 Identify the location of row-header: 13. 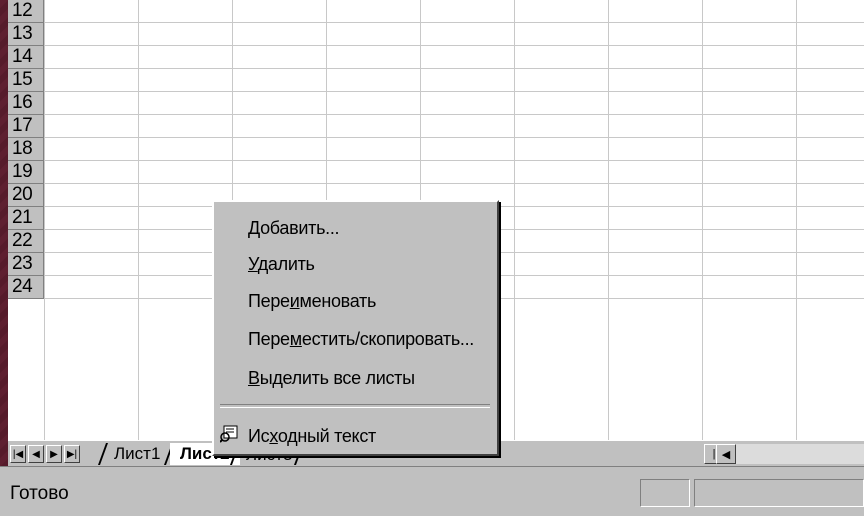
(26, 34).